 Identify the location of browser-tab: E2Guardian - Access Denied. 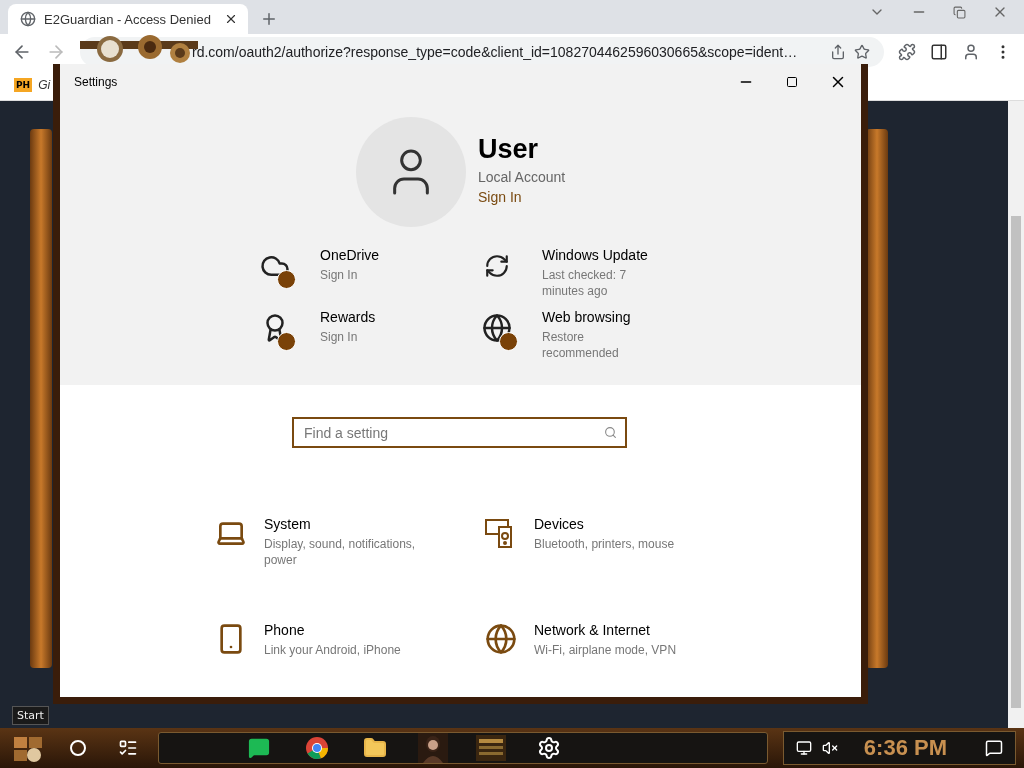
(128, 19).